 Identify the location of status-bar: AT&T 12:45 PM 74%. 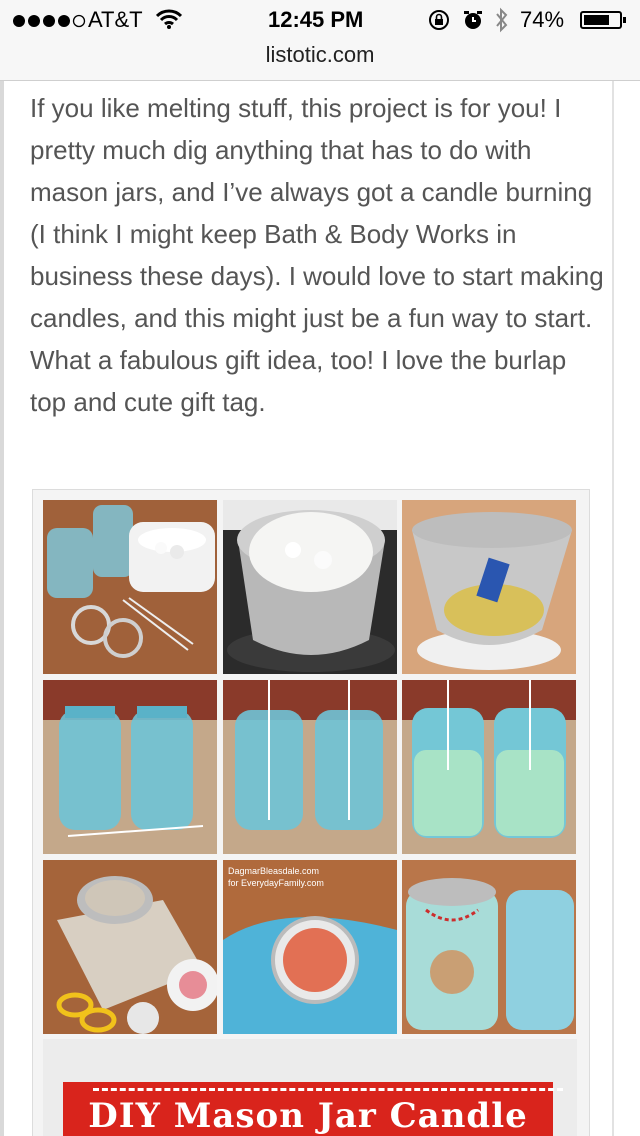
(320, 20).